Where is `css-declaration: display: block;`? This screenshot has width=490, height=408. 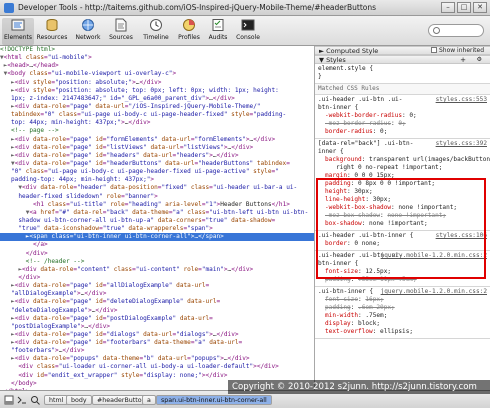
css-declaration: display: block; is located at coordinates (402, 324).